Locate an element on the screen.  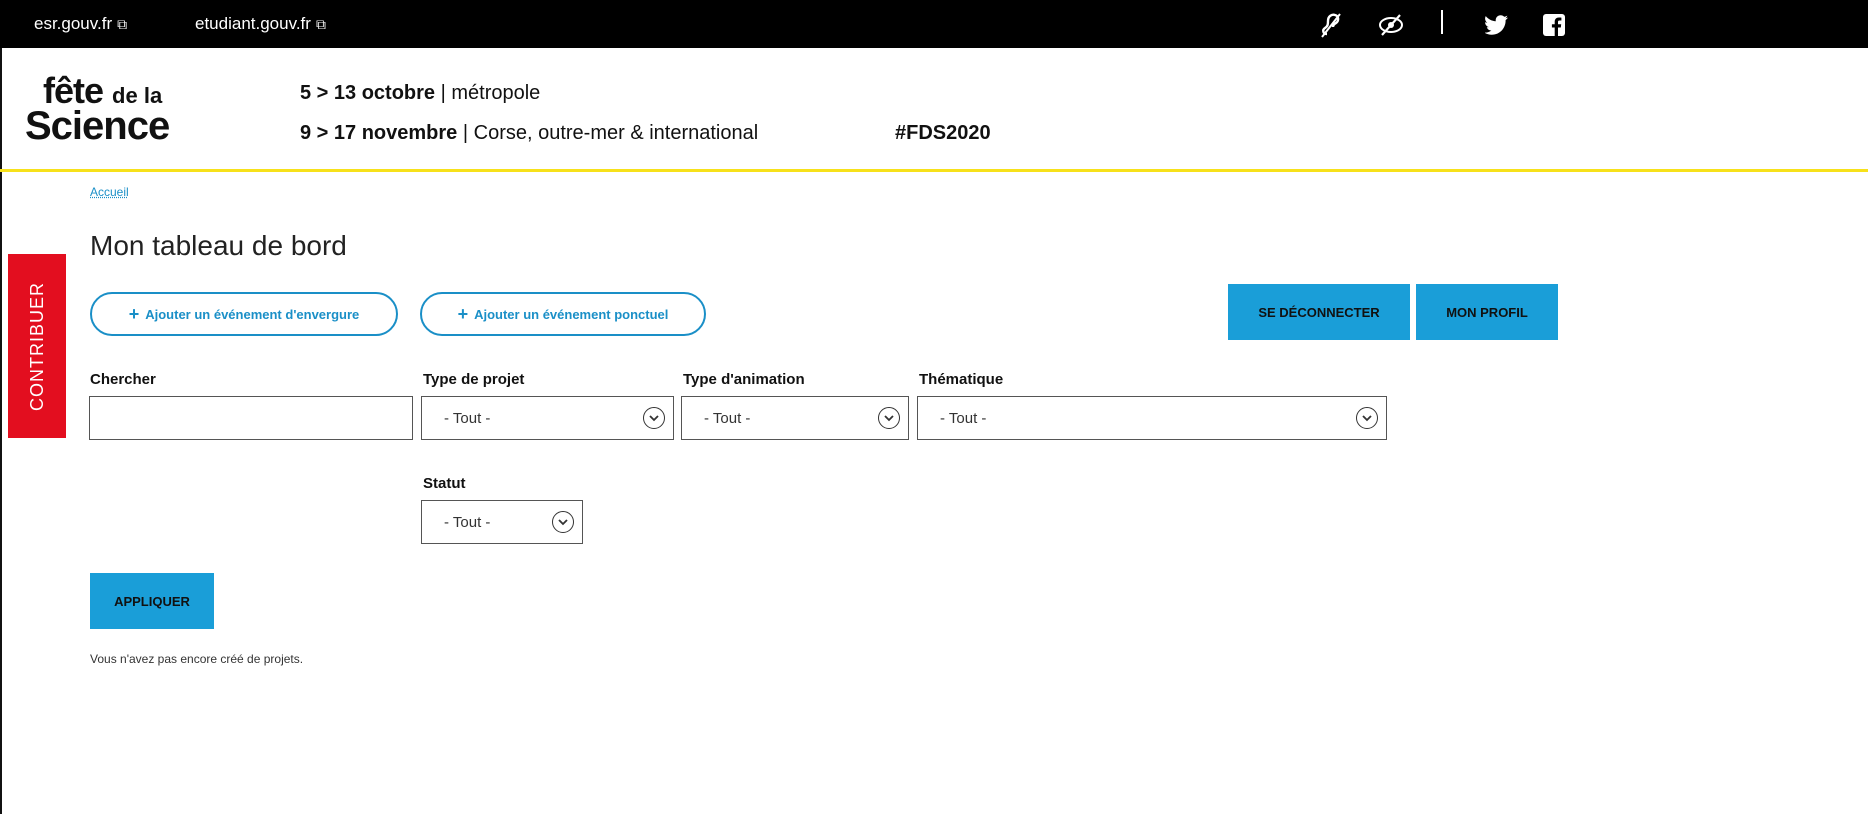
date-metropole: 5 > 13 octobre | métropole is located at coordinates (420, 93).